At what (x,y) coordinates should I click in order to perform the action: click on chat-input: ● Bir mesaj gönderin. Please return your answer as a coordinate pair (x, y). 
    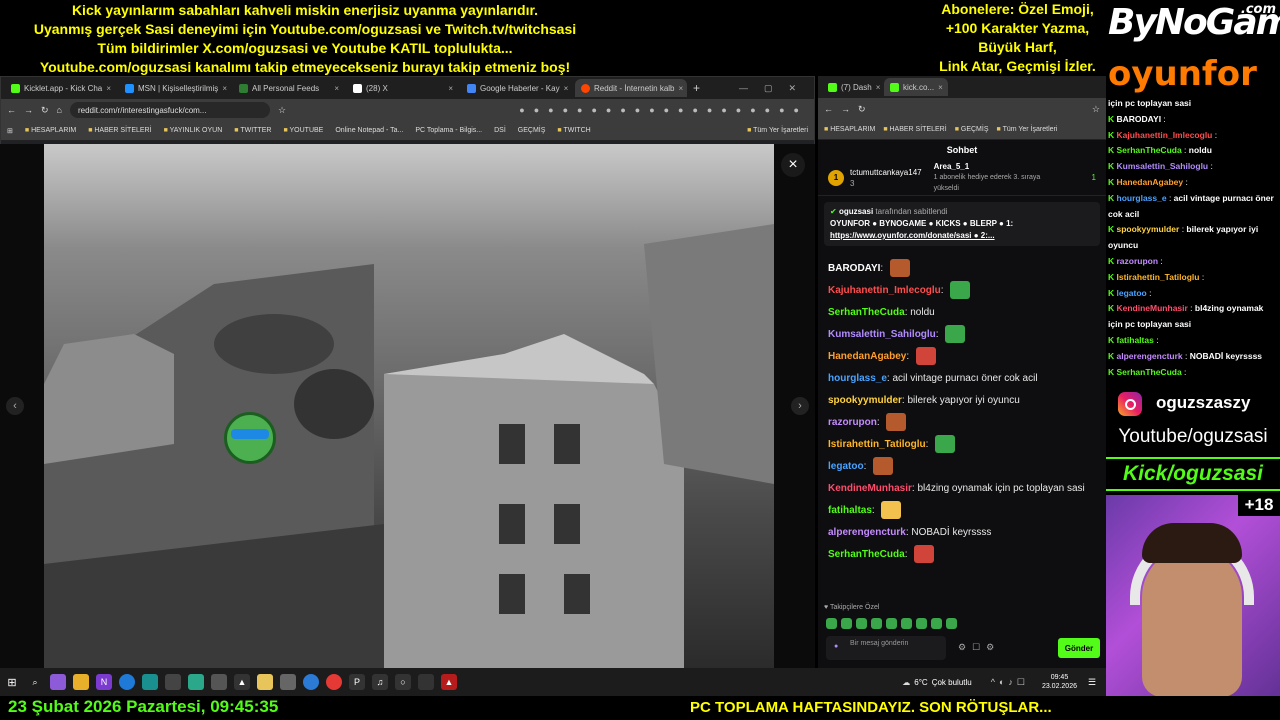
    Looking at the image, I should click on (886, 648).